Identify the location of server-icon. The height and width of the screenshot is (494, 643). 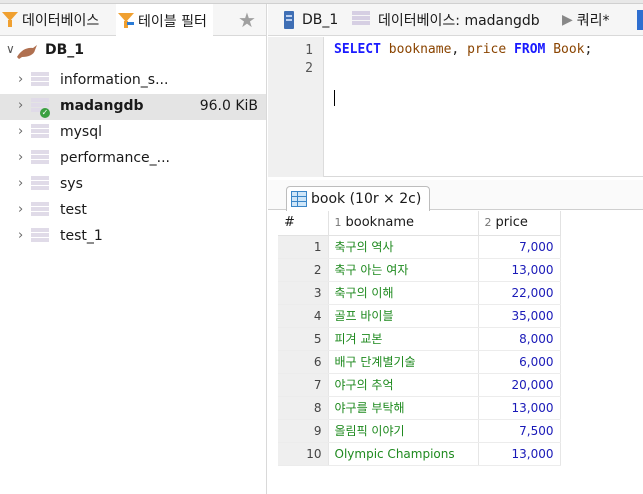
(289, 20).